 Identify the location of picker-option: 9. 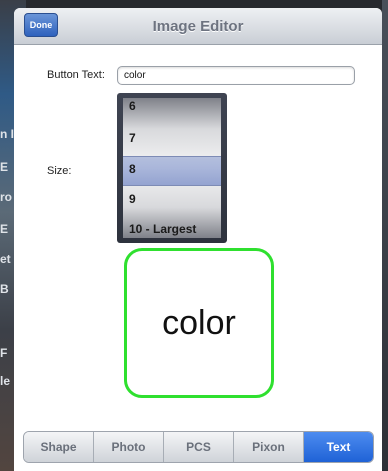
(132, 199).